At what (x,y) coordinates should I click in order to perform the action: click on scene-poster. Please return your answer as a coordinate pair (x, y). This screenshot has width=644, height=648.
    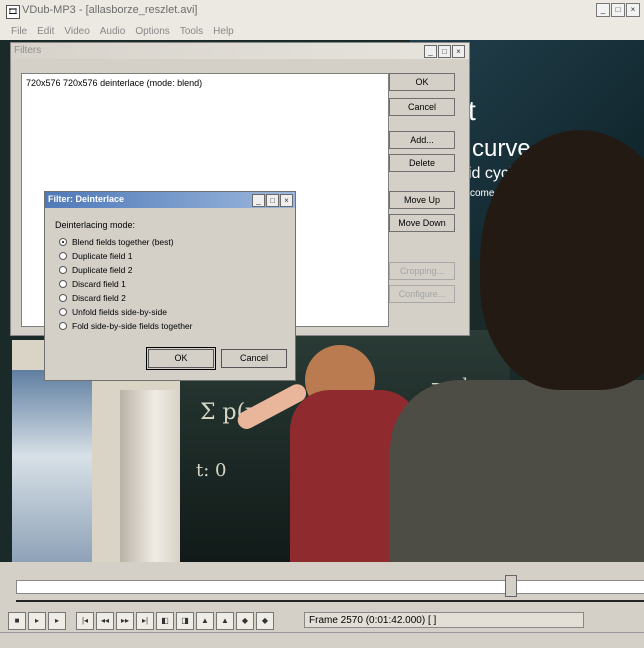
    Looking at the image, I should click on (52, 466).